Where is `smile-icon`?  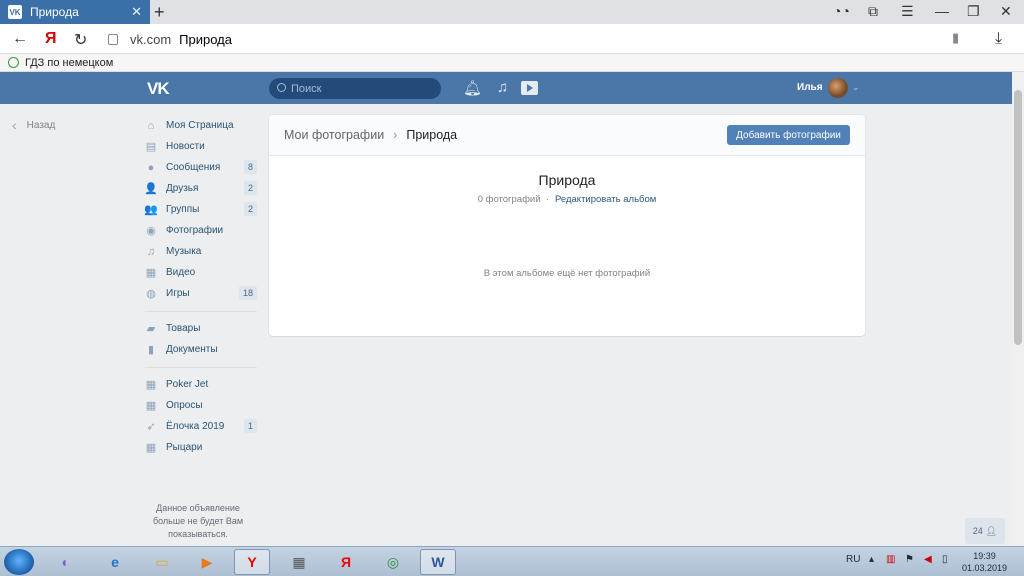 smile-icon is located at coordinates (13, 62).